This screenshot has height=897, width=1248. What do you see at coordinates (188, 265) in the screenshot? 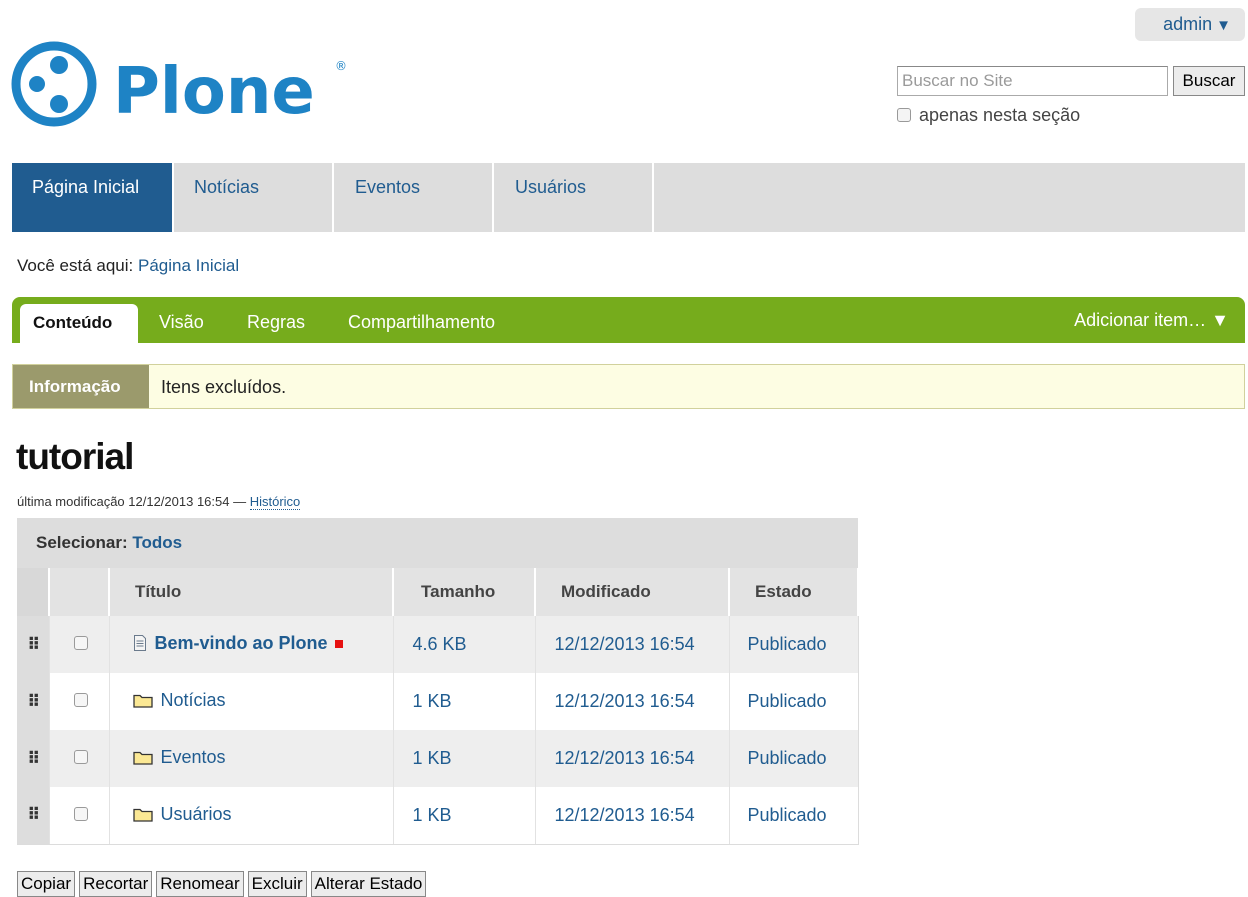
I see `breadcrumb-item-home: Página Inicial` at bounding box center [188, 265].